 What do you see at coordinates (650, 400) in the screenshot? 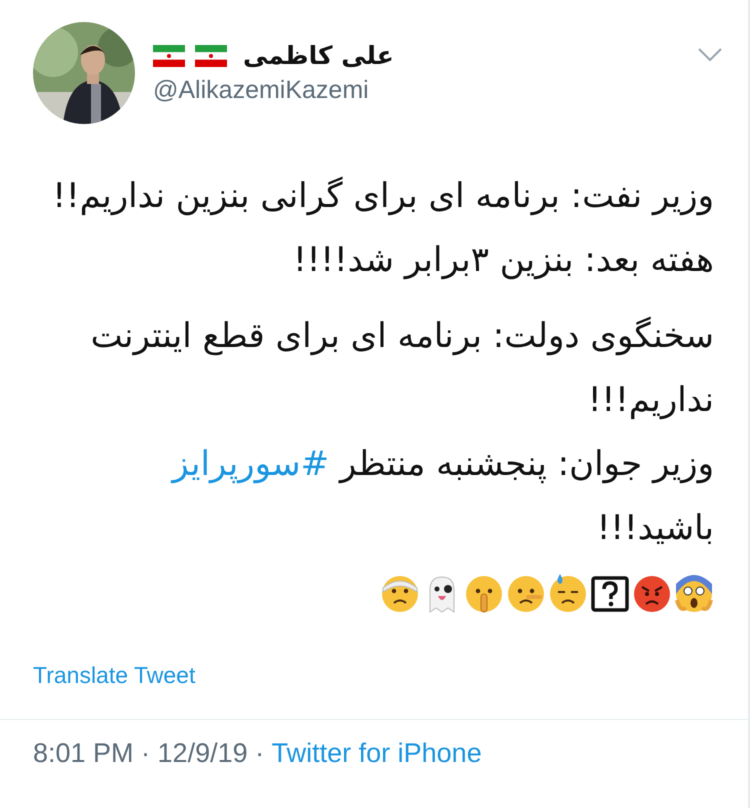
I see `tweet-text: نداریم!!!` at bounding box center [650, 400].